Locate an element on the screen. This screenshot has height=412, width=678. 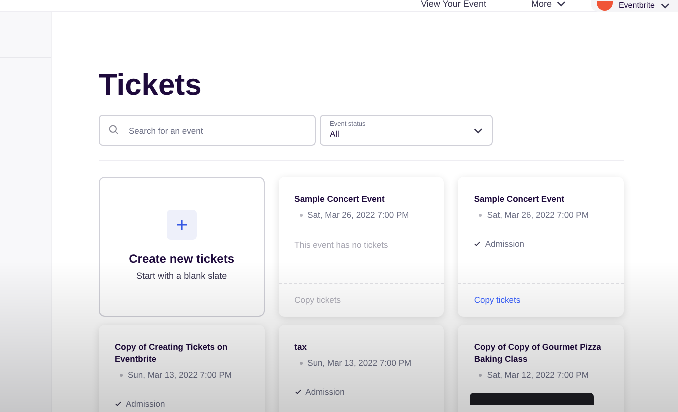
empty-message: This event has no tickets is located at coordinates (342, 245).